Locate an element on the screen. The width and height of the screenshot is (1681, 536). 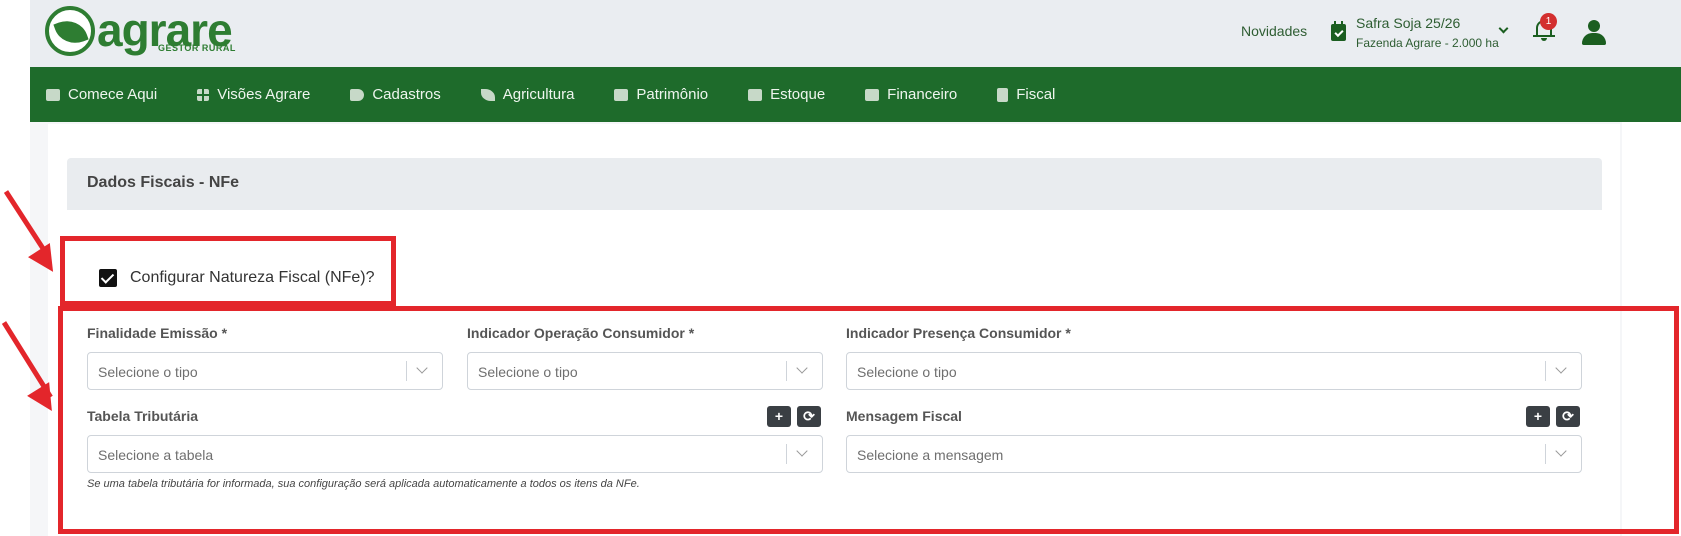
nav-item-visoes-agrare: Visões Agrare is located at coordinates (253, 94).